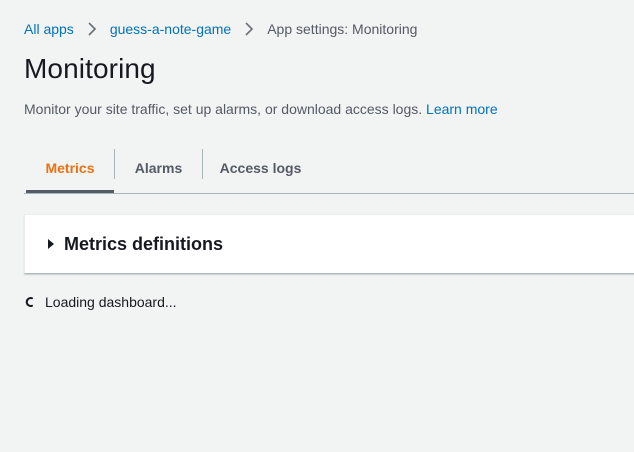 The height and width of the screenshot is (452, 634). What do you see at coordinates (329, 244) in the screenshot?
I see `metrics-definitions-expander: Metrics definitions` at bounding box center [329, 244].